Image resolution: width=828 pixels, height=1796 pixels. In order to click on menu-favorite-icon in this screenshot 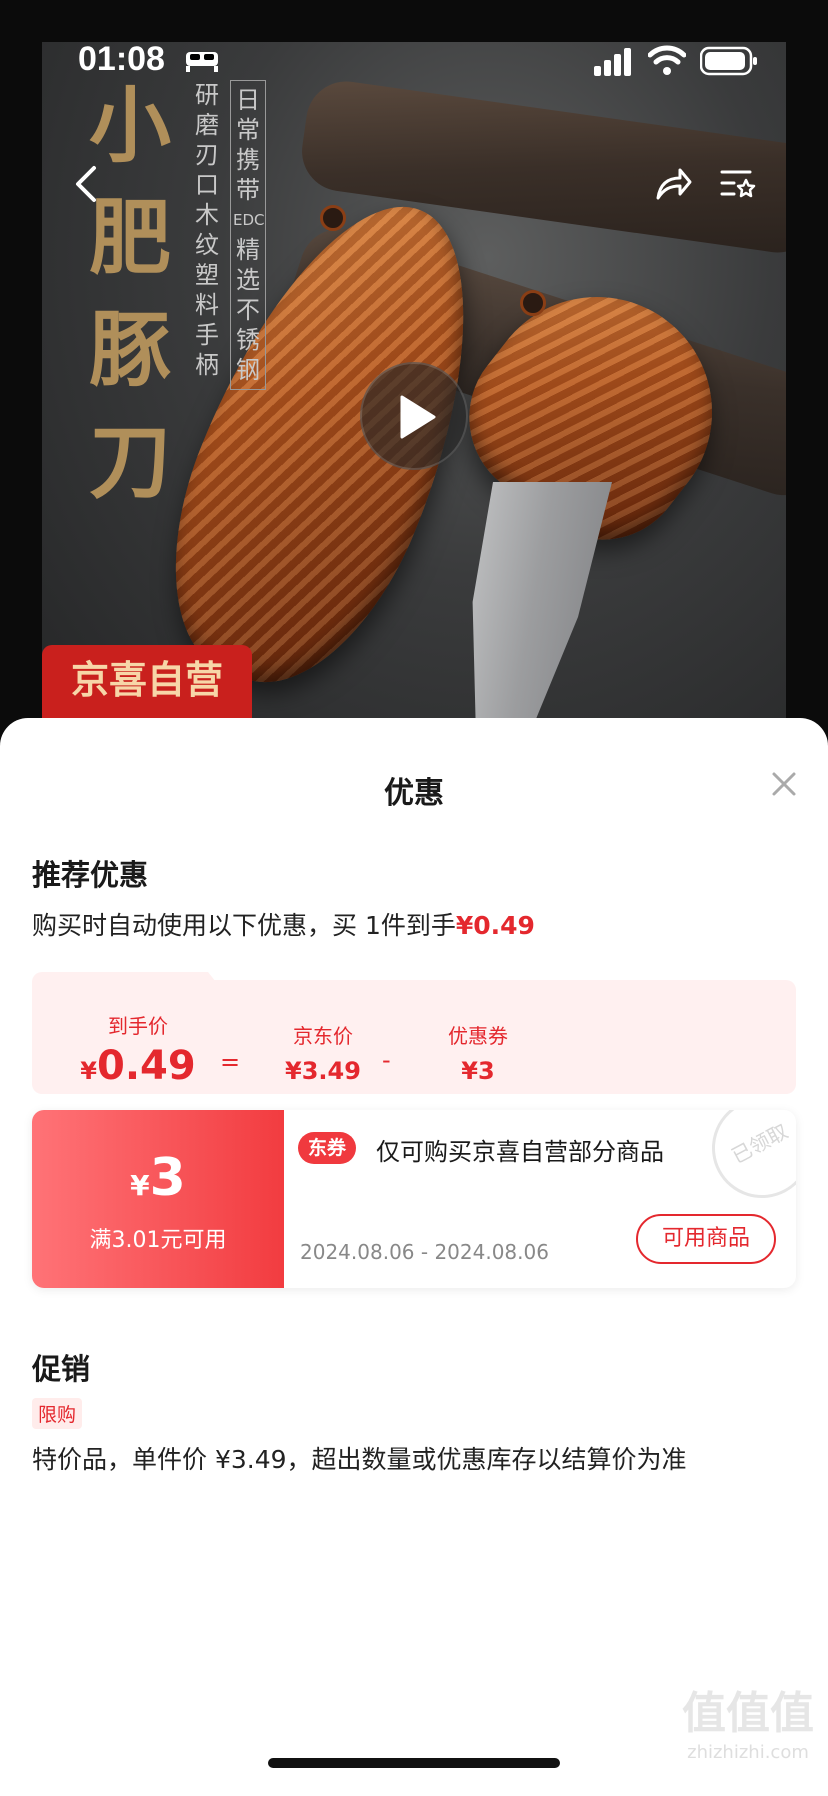, I will do `click(738, 184)`.